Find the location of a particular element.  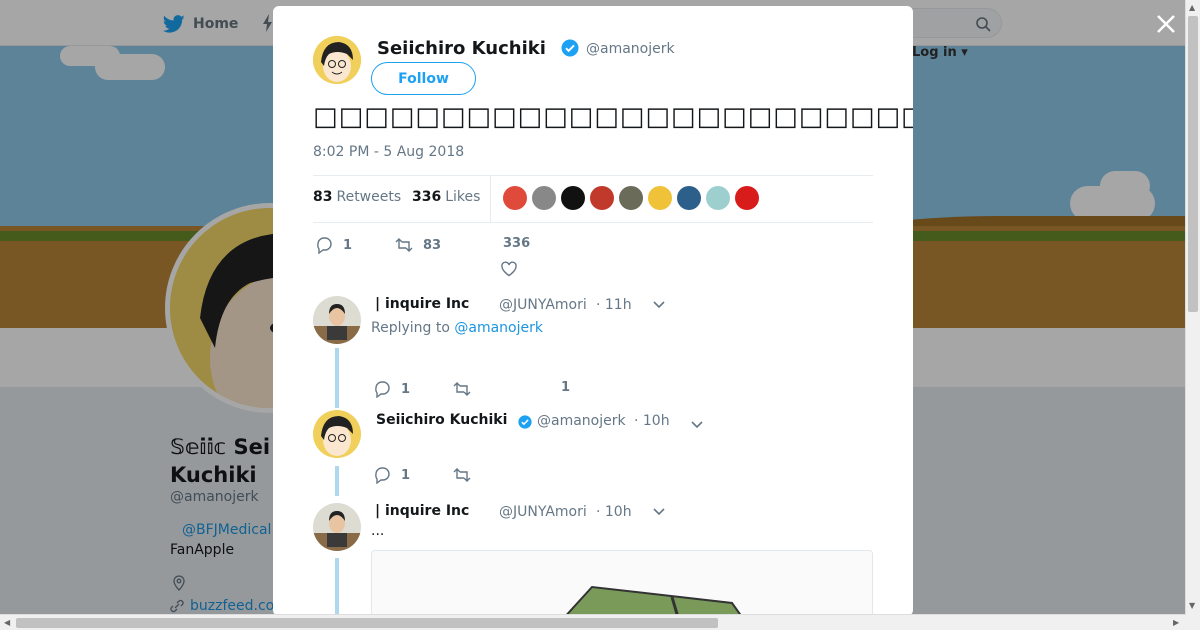

author-handle: @amanojerk is located at coordinates (630, 49).